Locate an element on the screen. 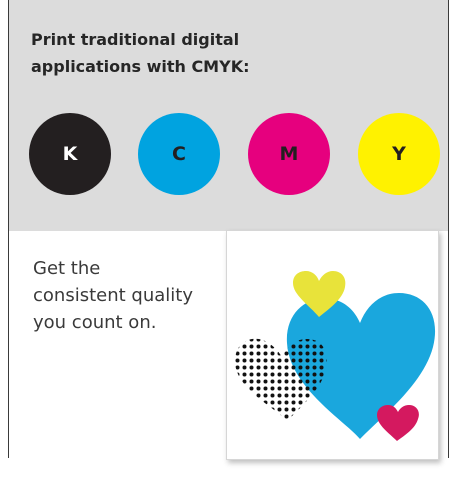 This screenshot has width=460, height=486. magenta-heart-shape is located at coordinates (398, 423).